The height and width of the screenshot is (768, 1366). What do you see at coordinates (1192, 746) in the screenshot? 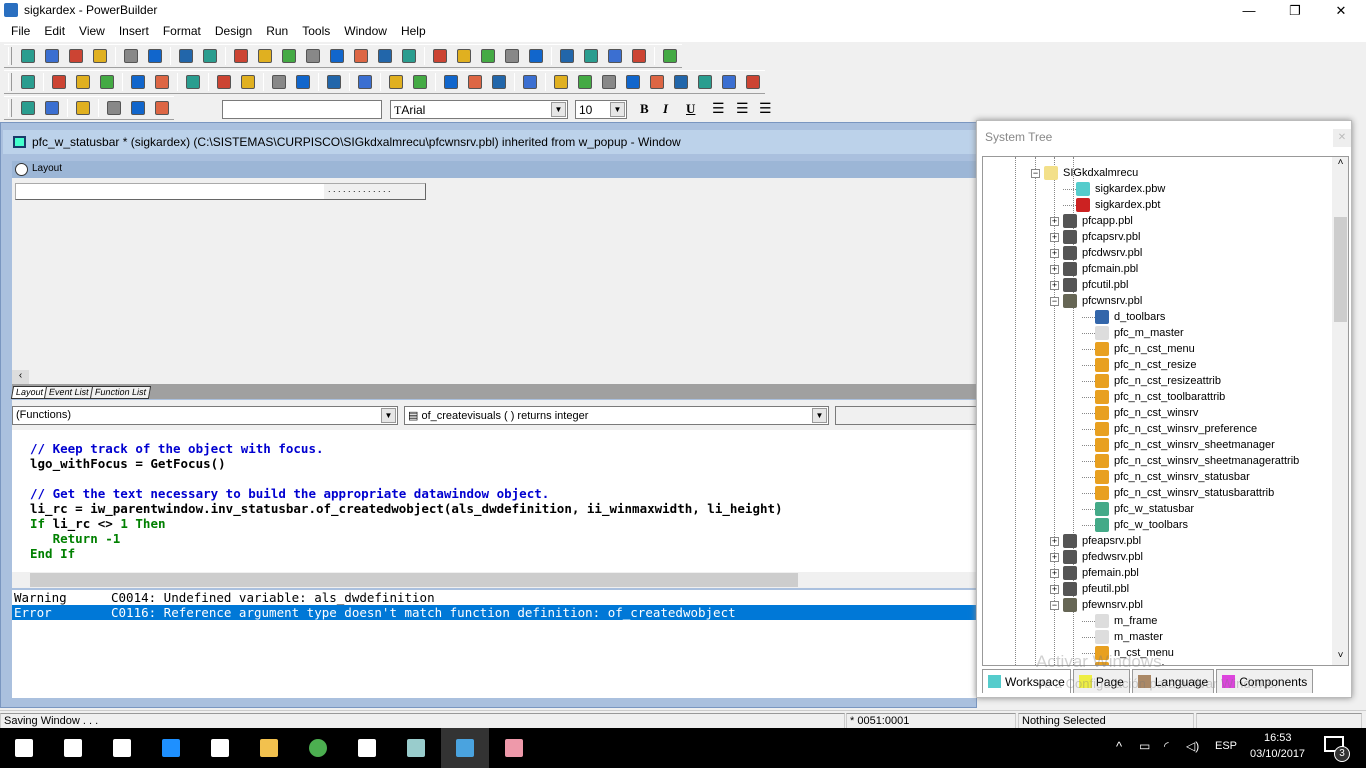
I see `volume-icon: ◁)` at bounding box center [1192, 746].